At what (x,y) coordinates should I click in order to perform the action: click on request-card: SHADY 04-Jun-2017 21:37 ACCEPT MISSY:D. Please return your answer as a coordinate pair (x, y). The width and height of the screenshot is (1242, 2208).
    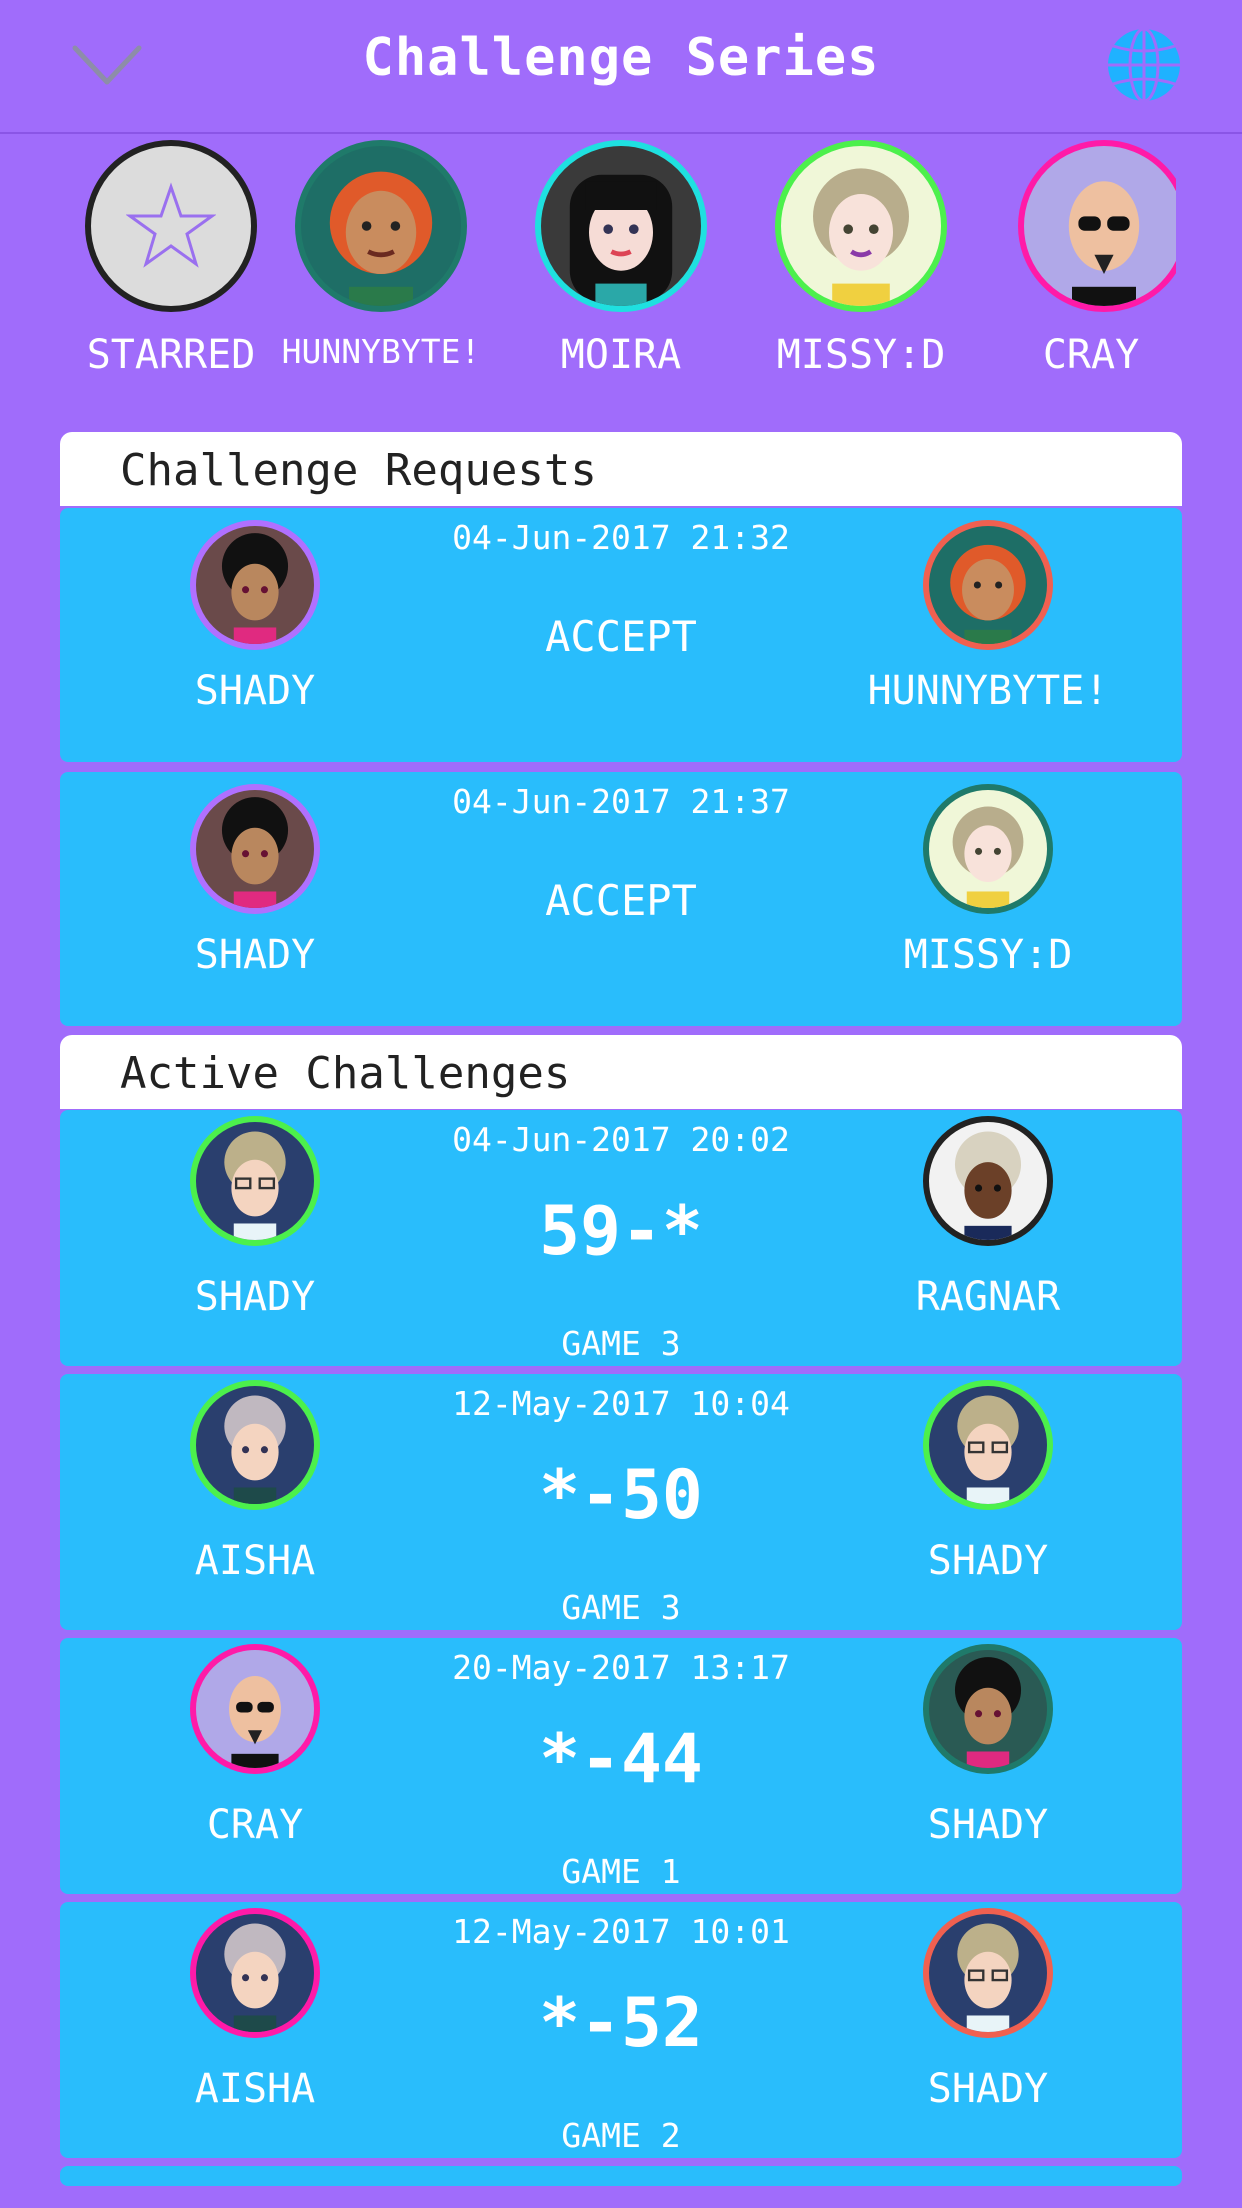
    Looking at the image, I should click on (621, 899).